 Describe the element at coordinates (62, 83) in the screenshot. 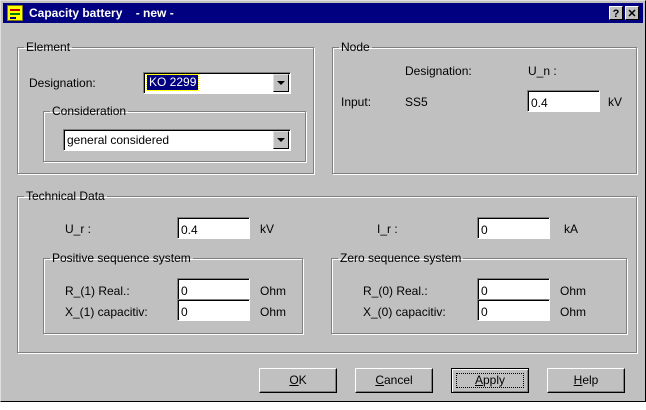

I see `designation-label: Designation:` at that location.